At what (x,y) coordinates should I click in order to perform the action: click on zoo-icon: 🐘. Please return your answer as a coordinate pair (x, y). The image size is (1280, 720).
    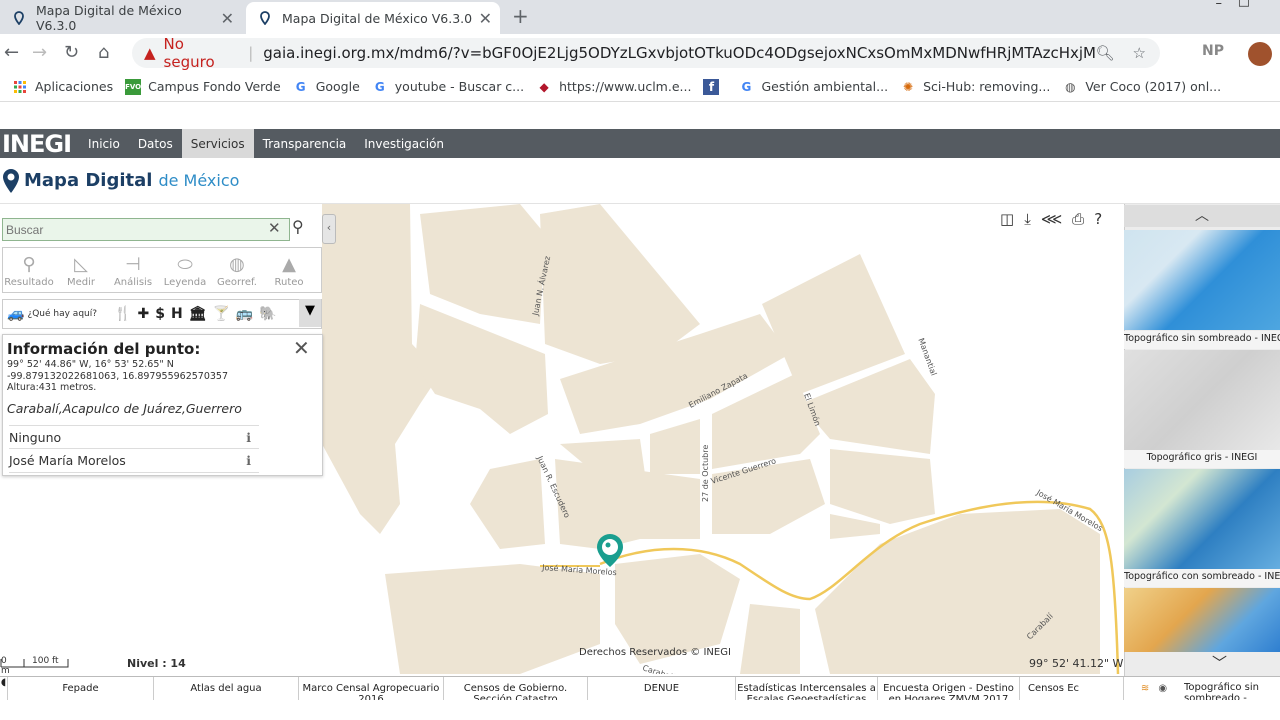
    Looking at the image, I should click on (267, 314).